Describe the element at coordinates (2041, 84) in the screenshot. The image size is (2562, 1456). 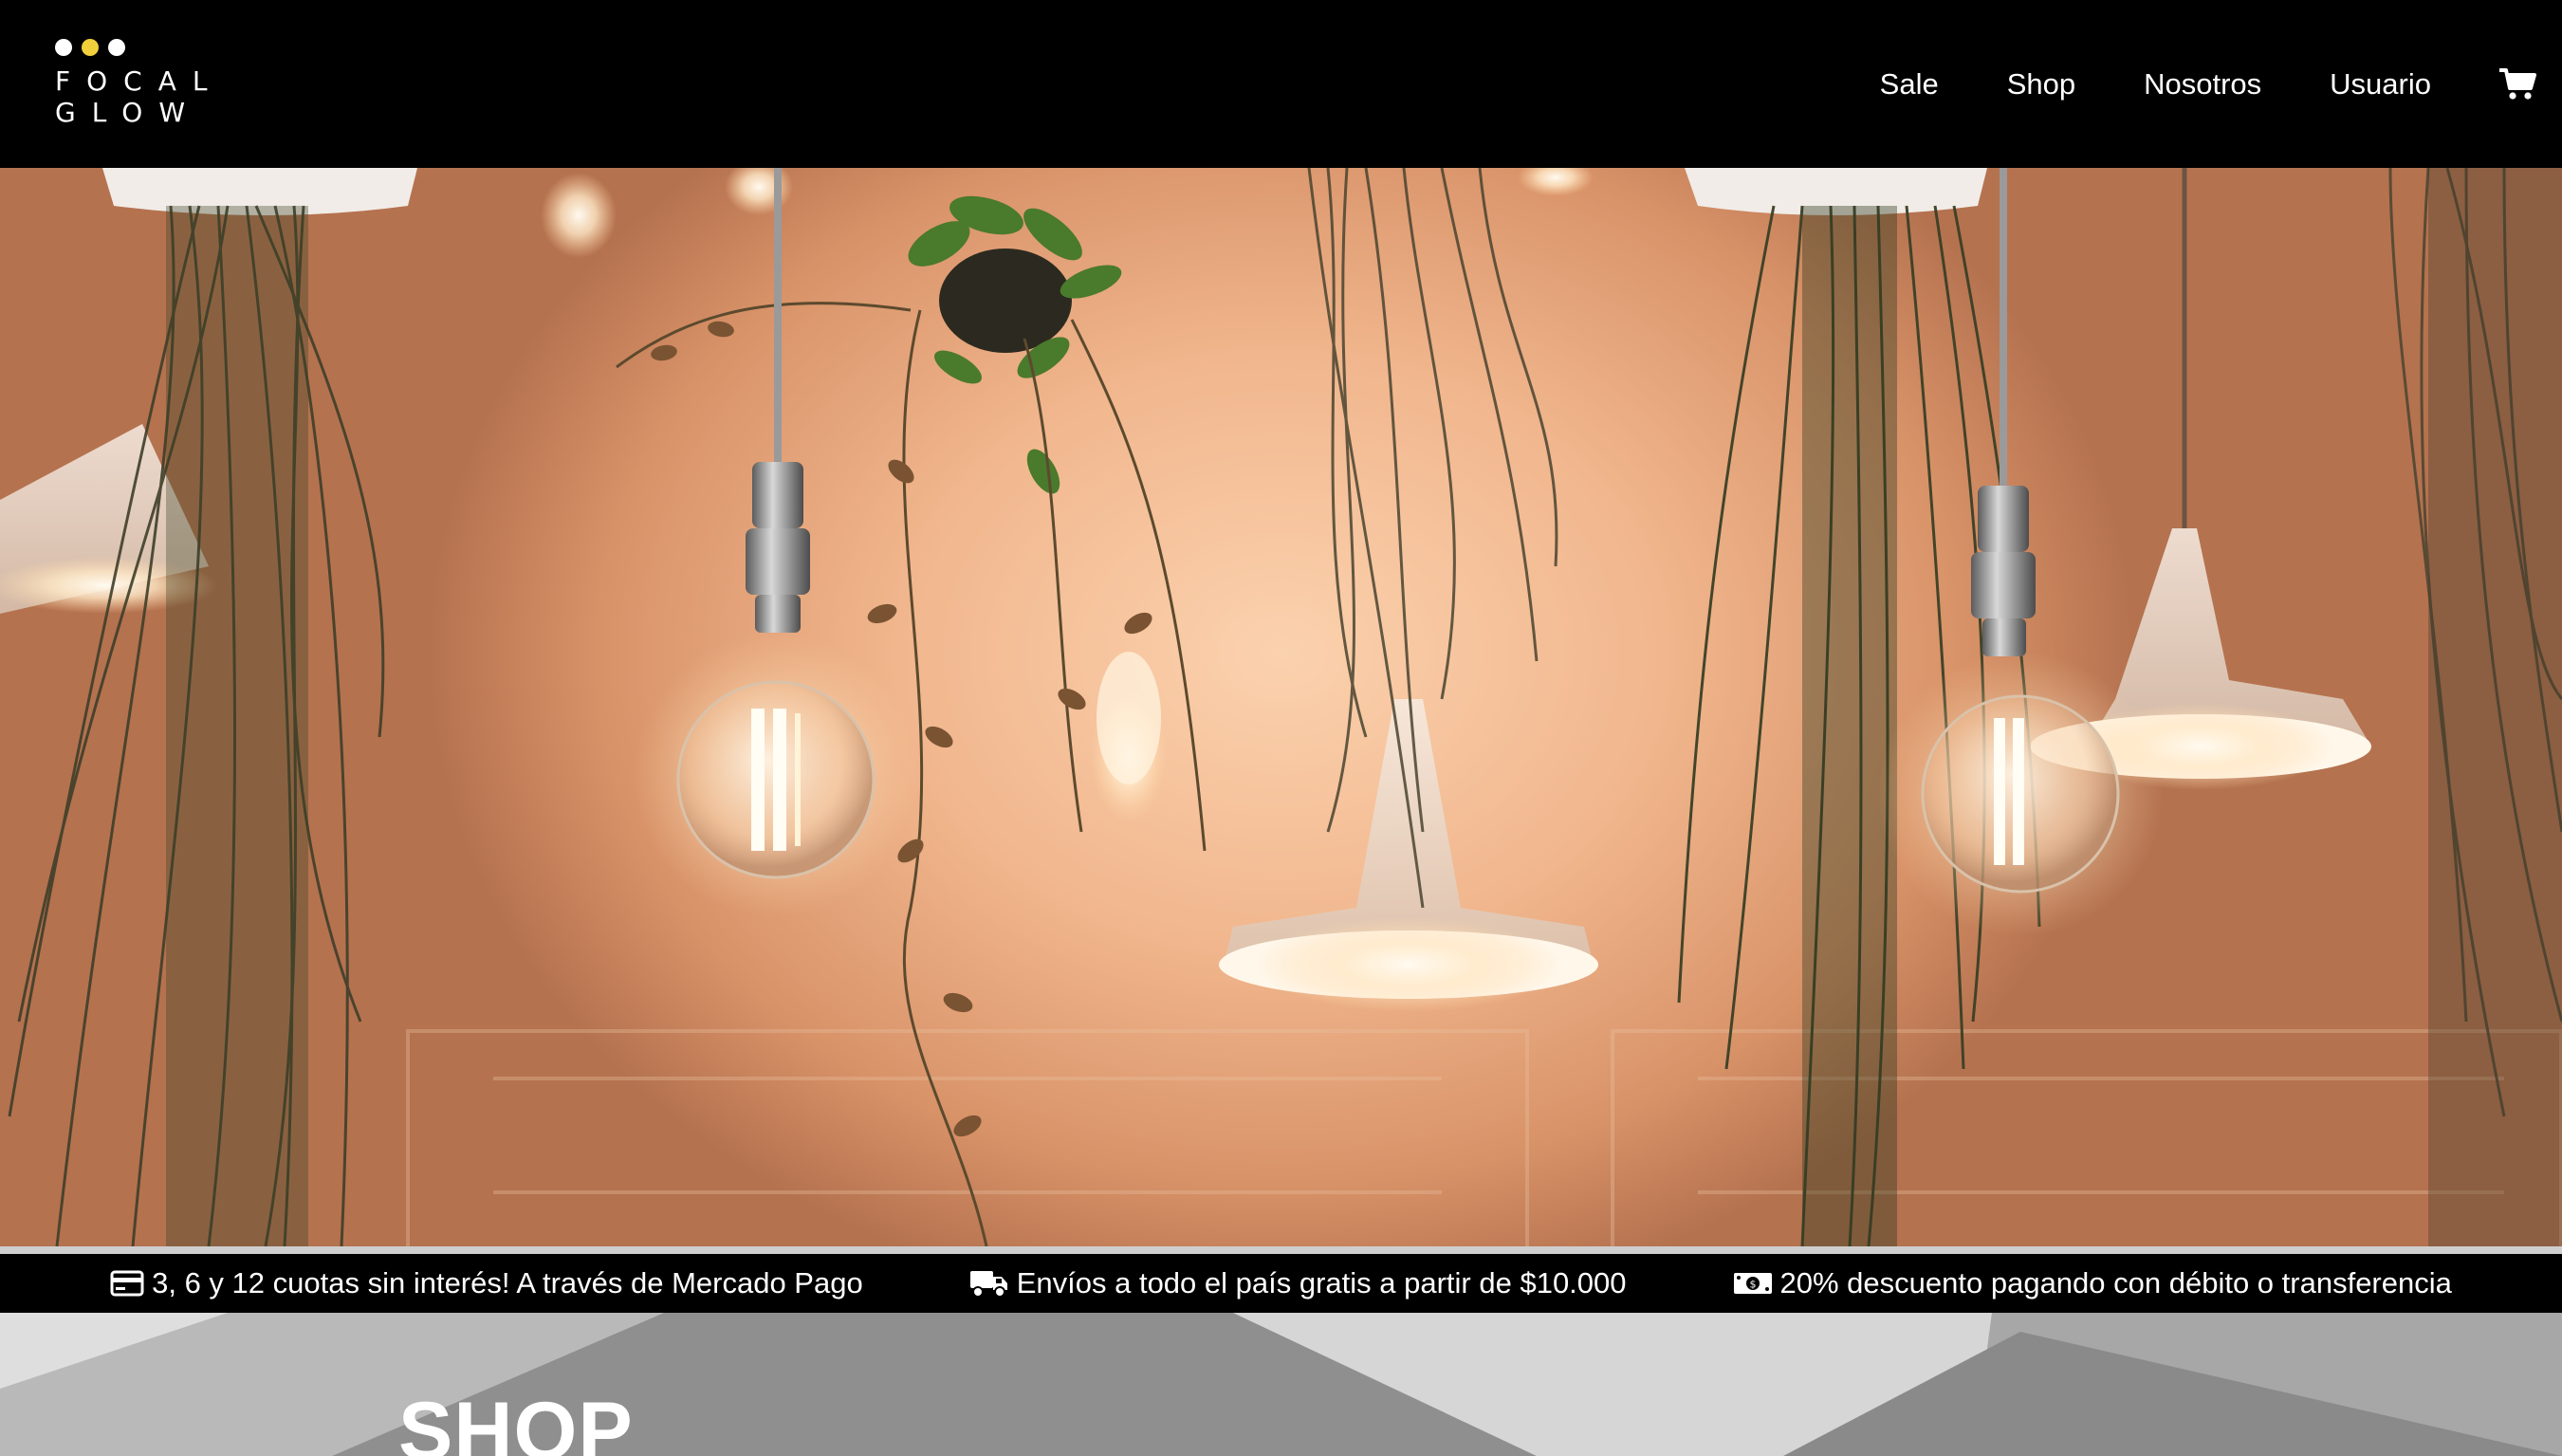
I see `nav-link-shop: Shop` at that location.